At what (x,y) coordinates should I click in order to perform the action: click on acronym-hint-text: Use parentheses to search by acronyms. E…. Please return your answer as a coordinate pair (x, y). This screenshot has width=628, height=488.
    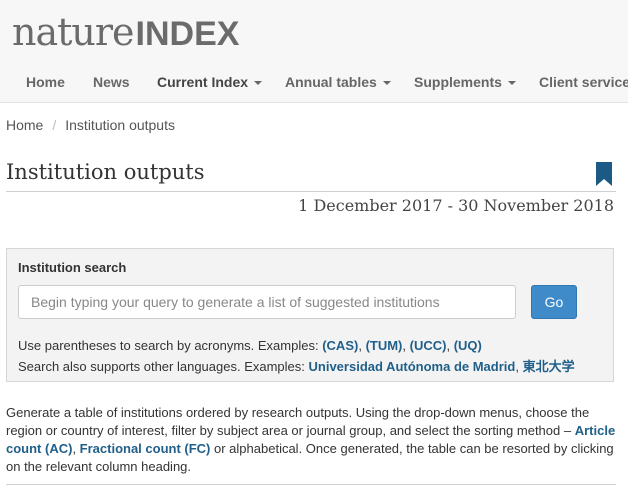
    Looking at the image, I should click on (168, 345).